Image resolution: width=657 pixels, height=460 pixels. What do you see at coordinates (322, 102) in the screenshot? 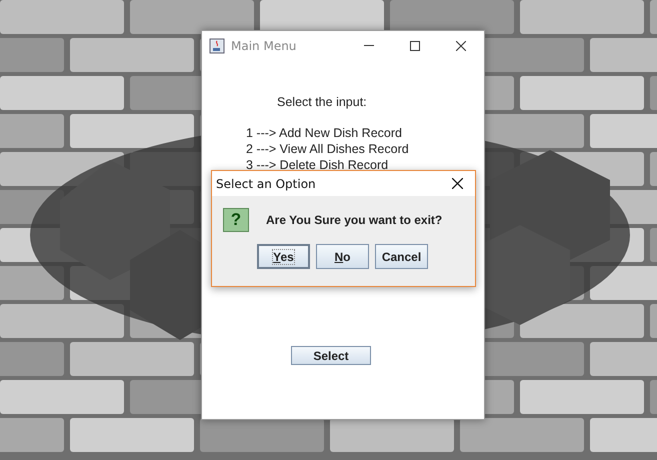
I see `prompt-label: Select the input:` at bounding box center [322, 102].